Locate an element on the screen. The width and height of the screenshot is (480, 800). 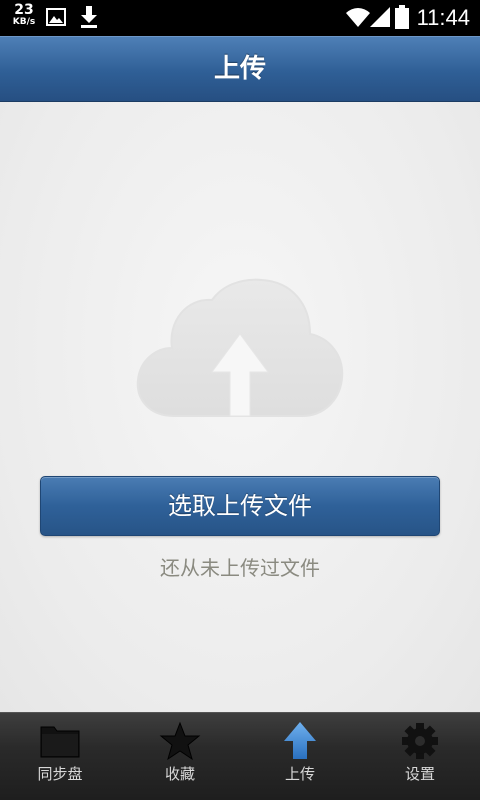
tab-label-settings: 设置 is located at coordinates (419, 774).